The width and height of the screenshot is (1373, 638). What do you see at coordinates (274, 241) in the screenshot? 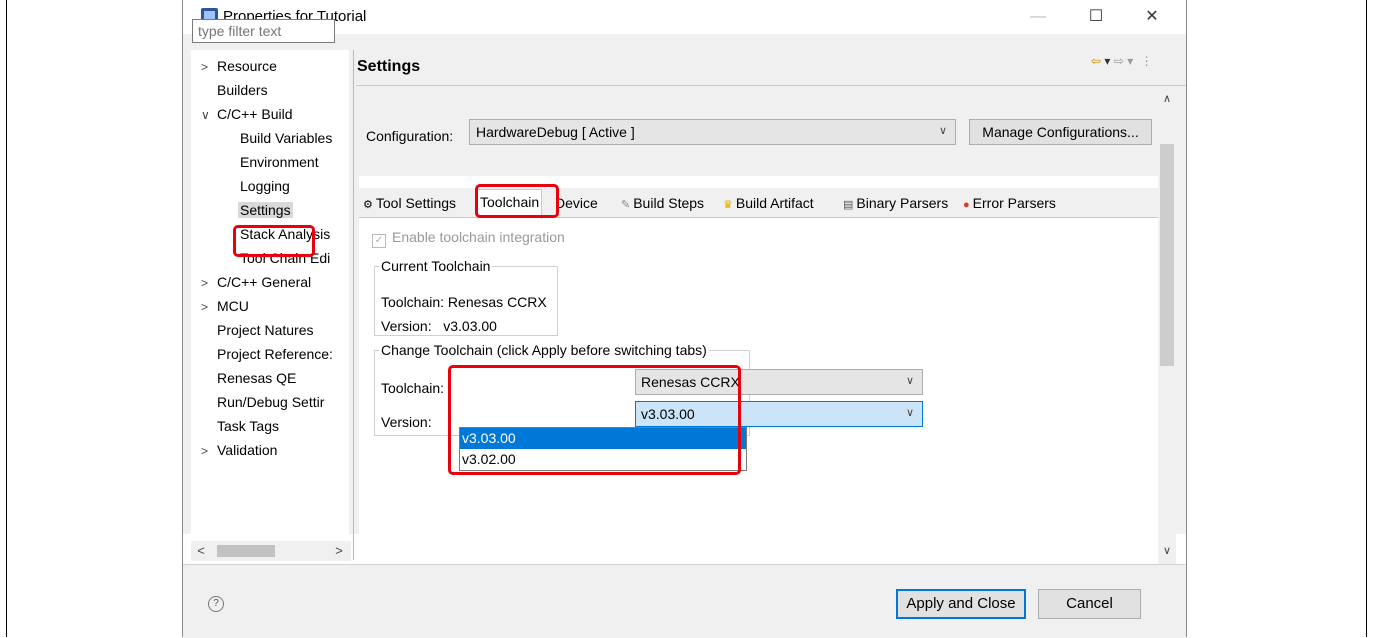
I see `settings-highlight` at bounding box center [274, 241].